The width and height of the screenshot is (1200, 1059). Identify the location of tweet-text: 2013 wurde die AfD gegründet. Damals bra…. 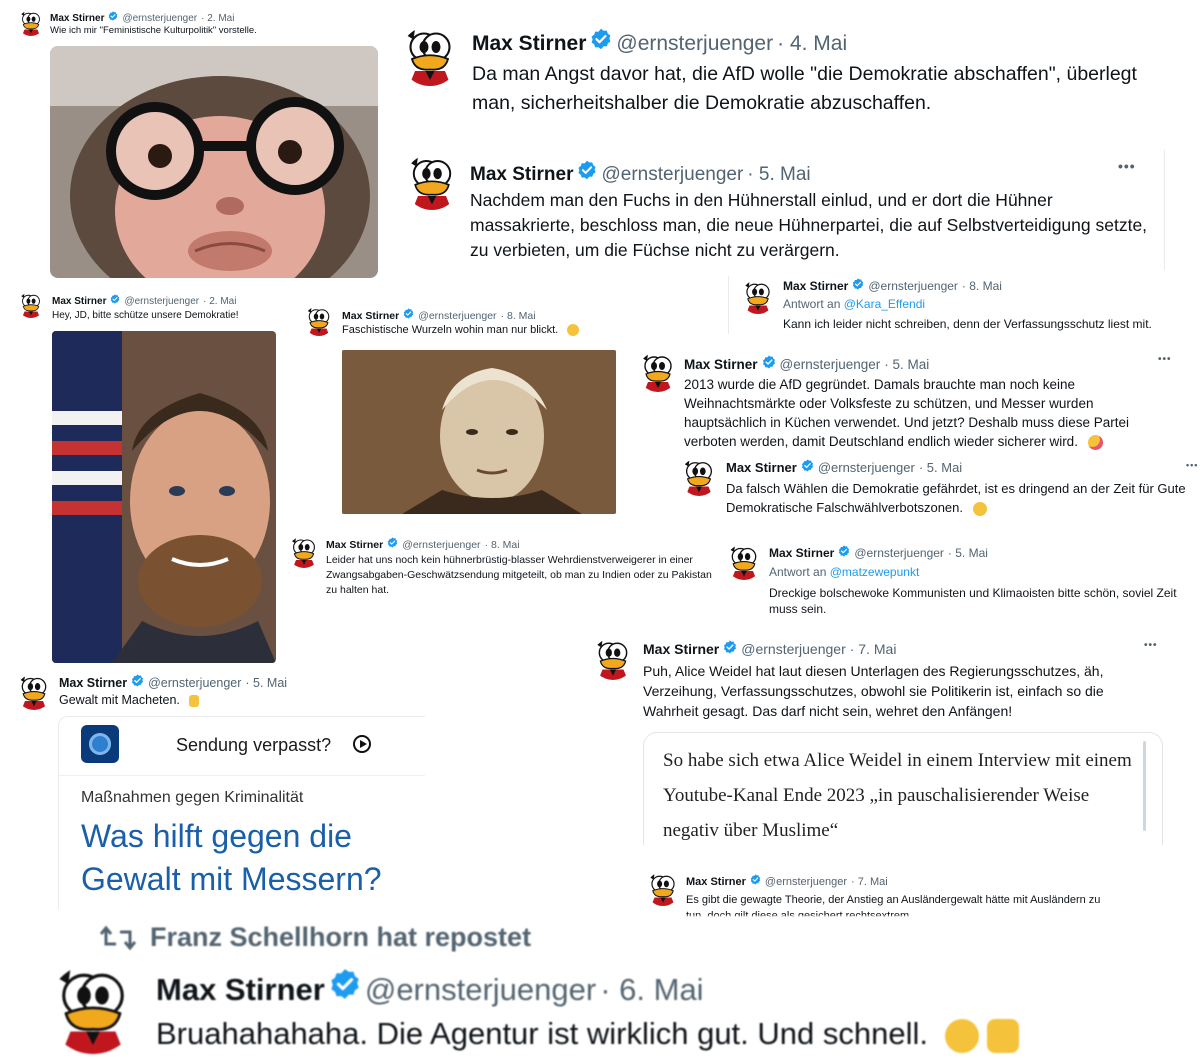
(906, 413).